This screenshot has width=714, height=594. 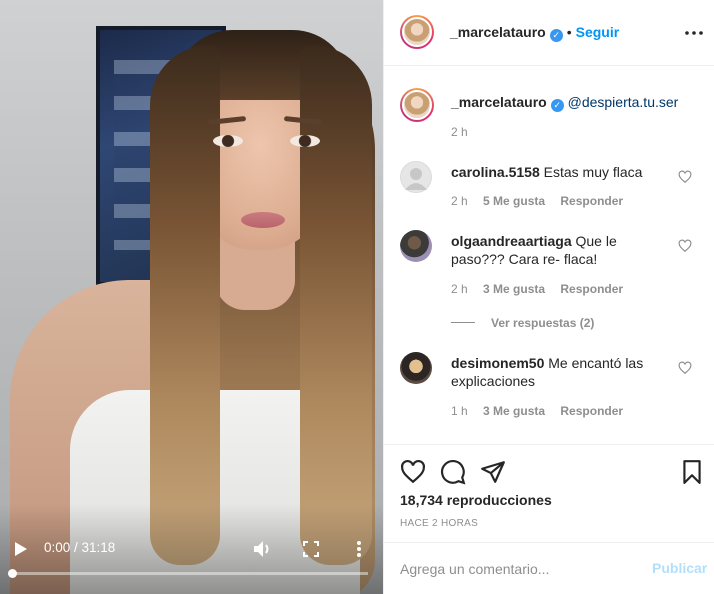 What do you see at coordinates (679, 568) in the screenshot?
I see `post-button: Publicar` at bounding box center [679, 568].